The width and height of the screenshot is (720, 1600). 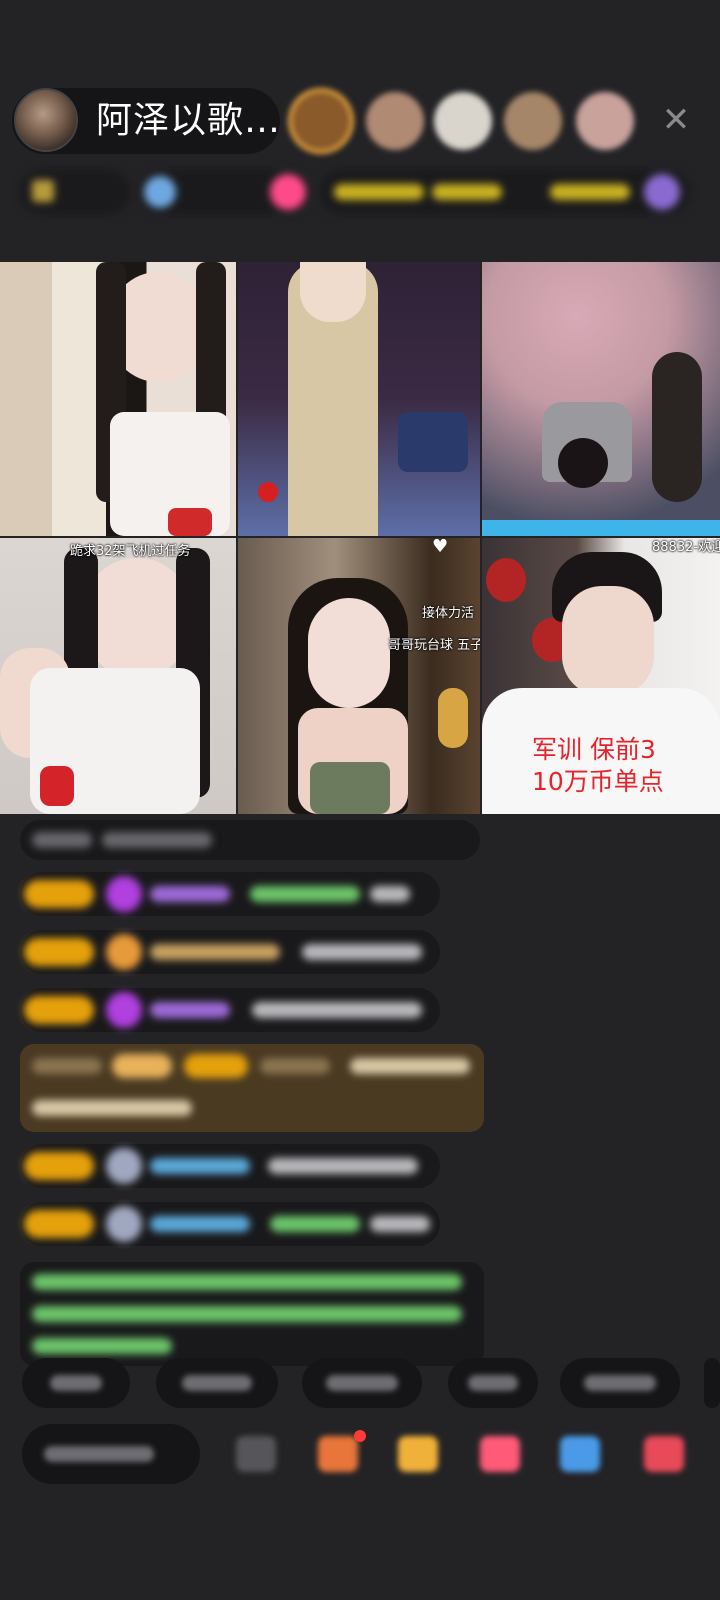 What do you see at coordinates (252, 1088) in the screenshot?
I see `chat-entry-notice` at bounding box center [252, 1088].